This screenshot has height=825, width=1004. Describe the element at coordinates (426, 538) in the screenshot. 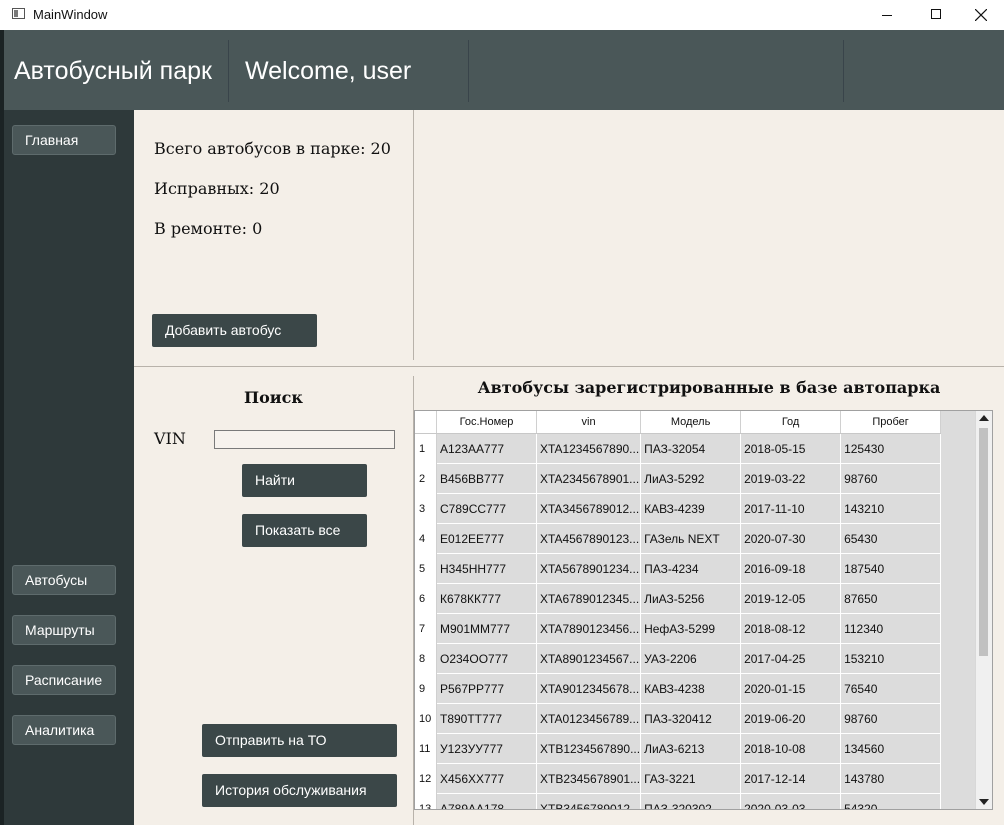

I see `row-number: 4` at that location.